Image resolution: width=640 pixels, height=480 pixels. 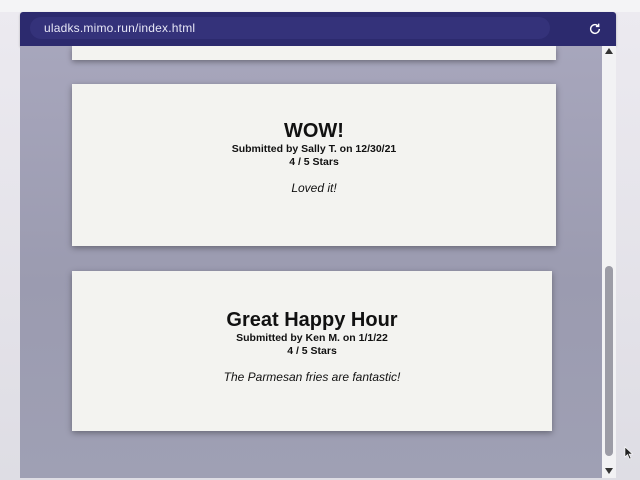 I want to click on review-body: The Parmesan fries are fantastic!, so click(x=312, y=377).